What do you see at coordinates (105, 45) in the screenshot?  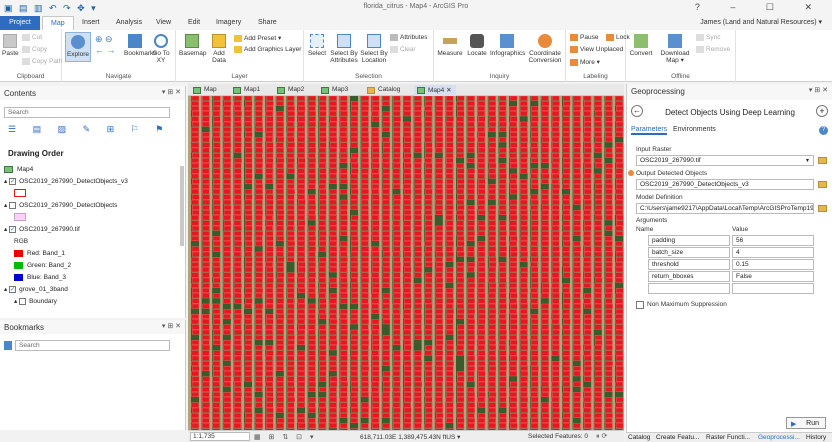 I see `zoom-nav-icons: ⊕ ⊖ ← →` at bounding box center [105, 45].